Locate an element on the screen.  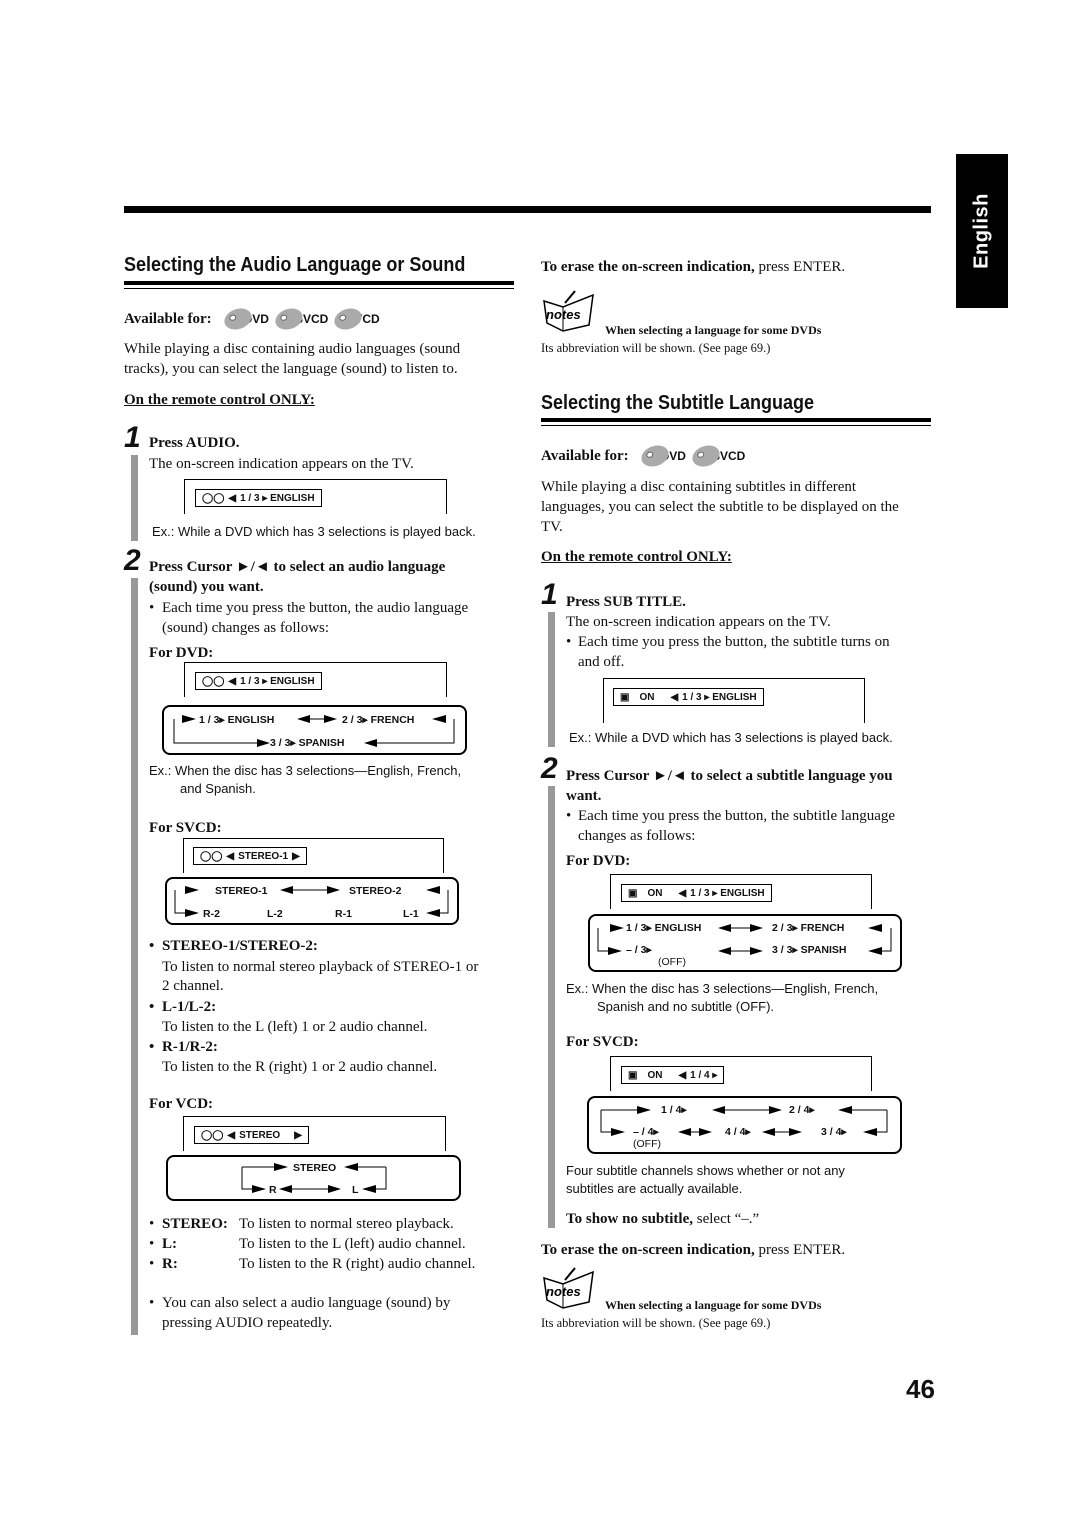
audio-remote-only: On the remote control ONLY: is located at coordinates (219, 400).